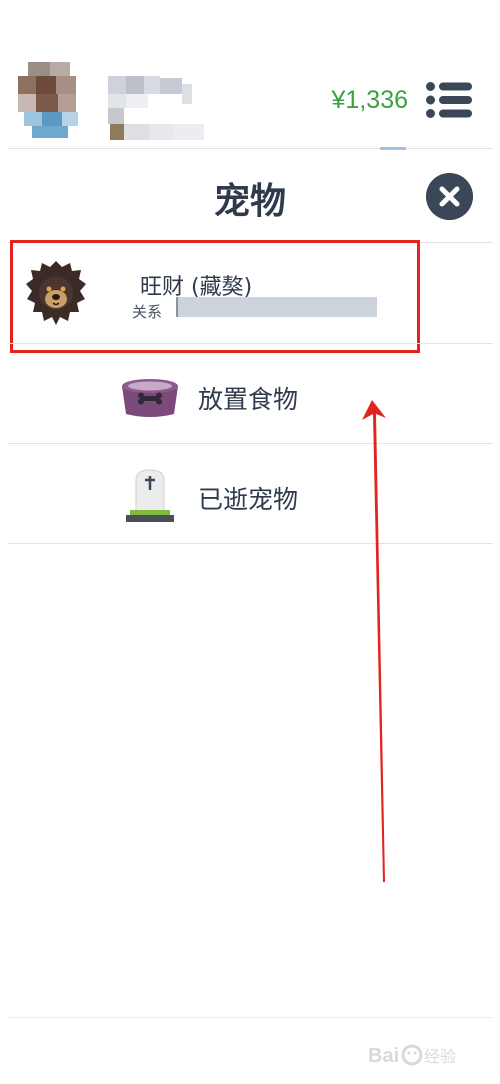  I want to click on deceased-pets-item: 已逝宠物, so click(250, 494).